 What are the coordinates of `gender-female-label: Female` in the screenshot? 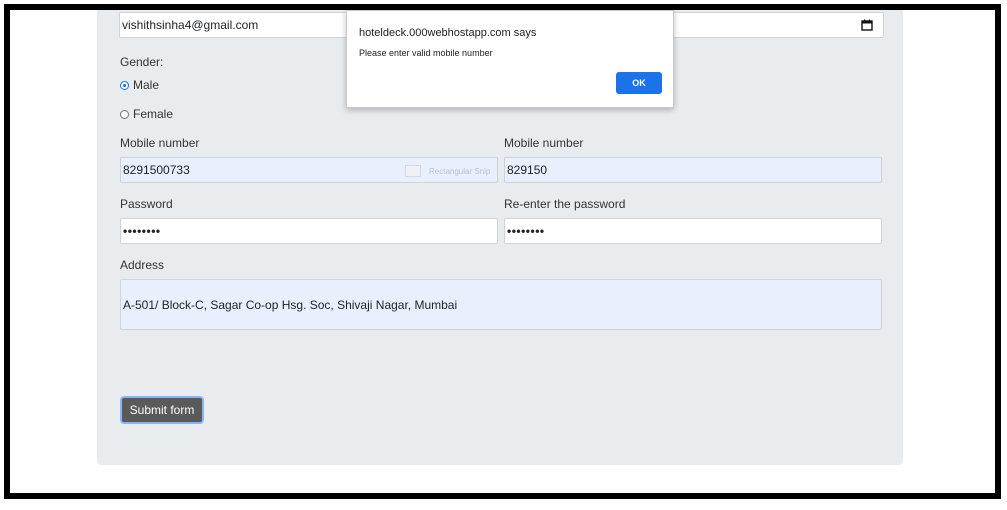 It's located at (153, 114).